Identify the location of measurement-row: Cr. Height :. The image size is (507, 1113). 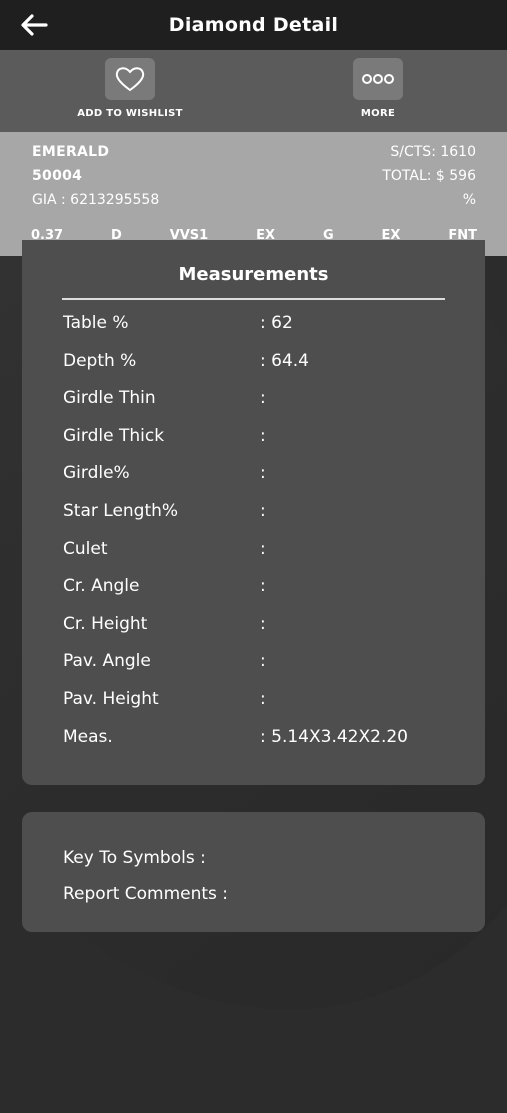
(263, 629).